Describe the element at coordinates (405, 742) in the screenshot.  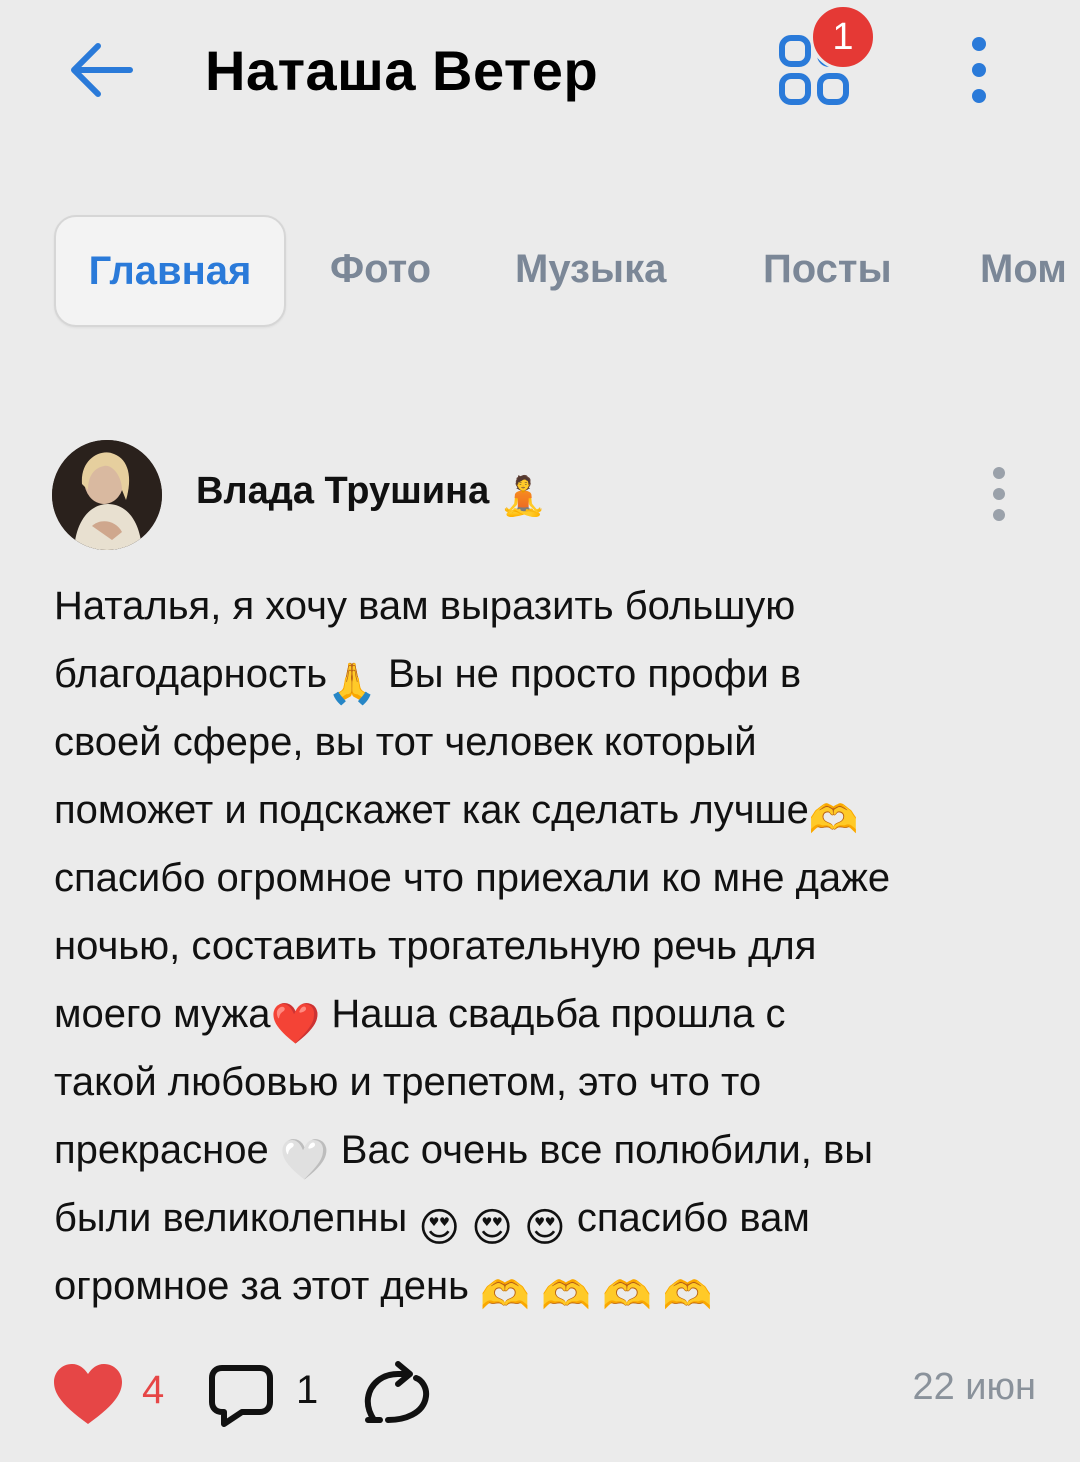
I see `post-line: своей сфере, вы тот человек который` at that location.